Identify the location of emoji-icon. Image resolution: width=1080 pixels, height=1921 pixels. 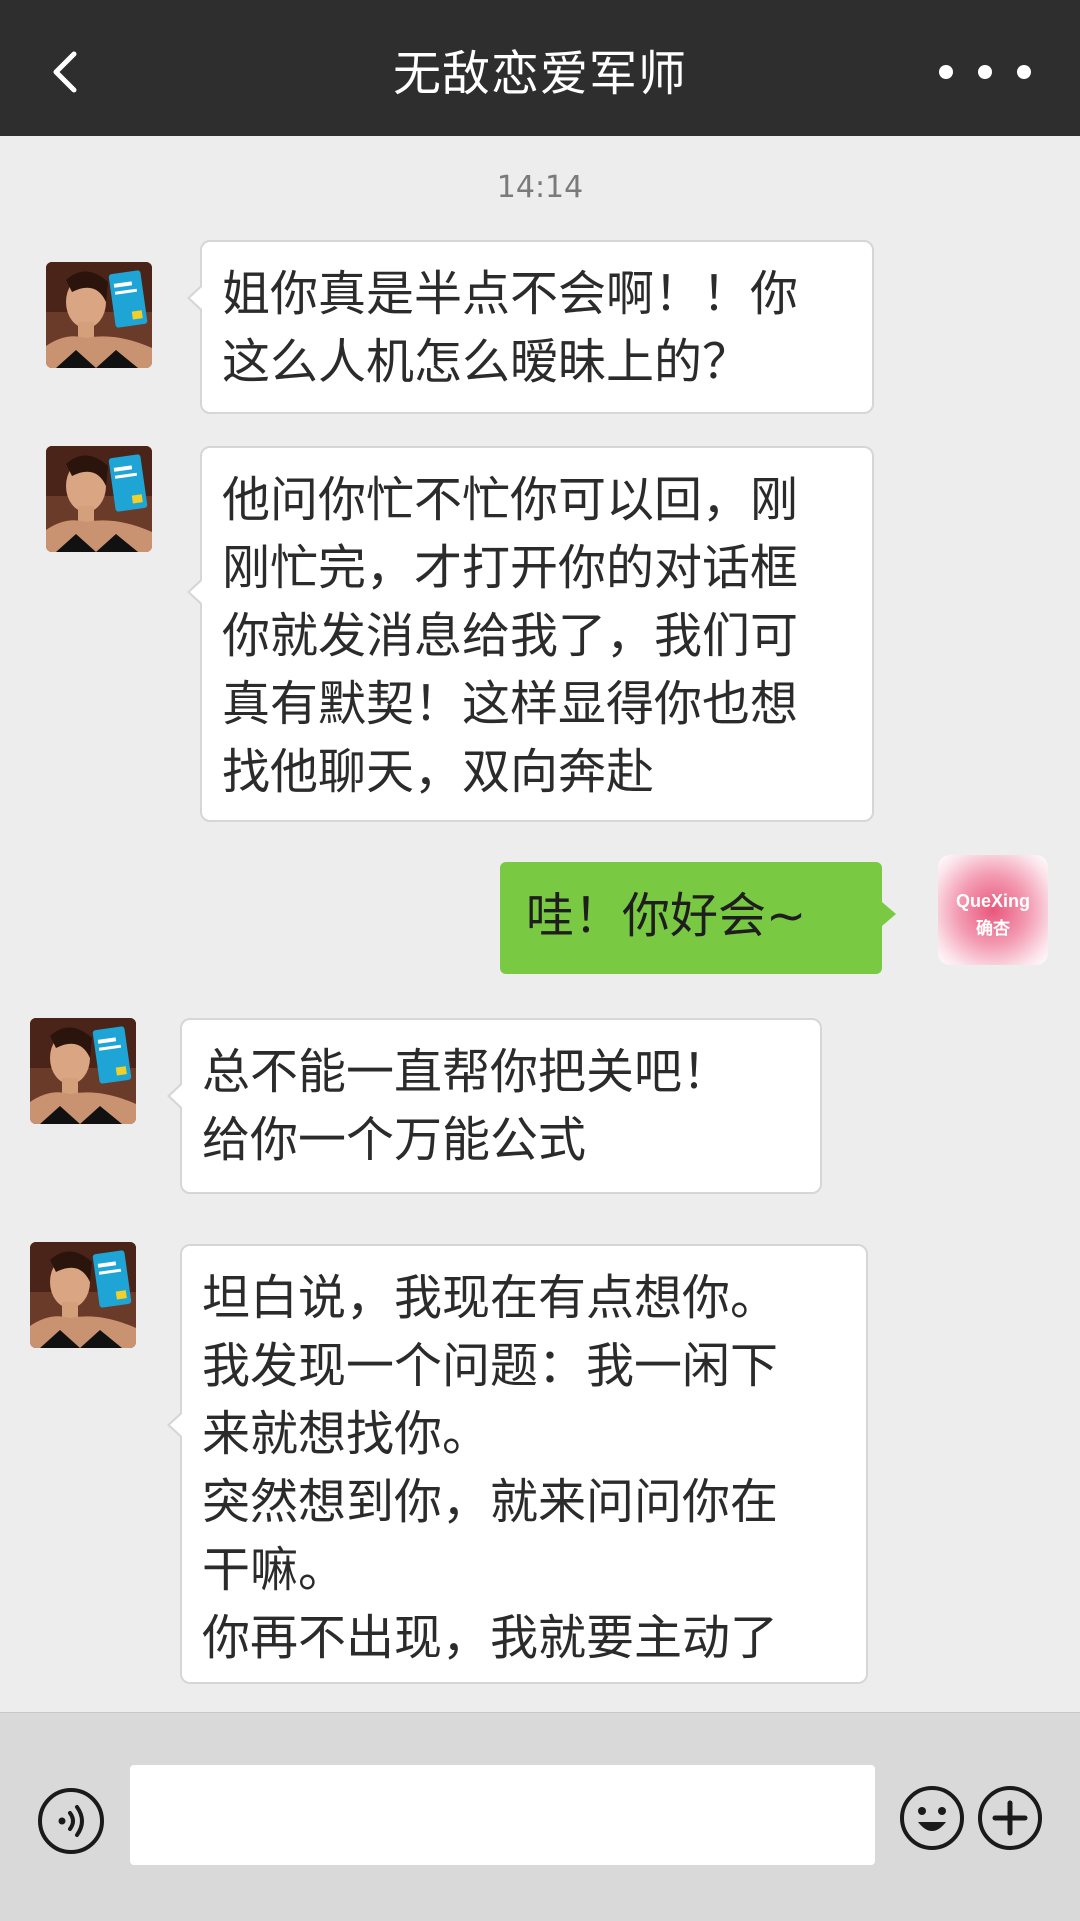
(932, 1818).